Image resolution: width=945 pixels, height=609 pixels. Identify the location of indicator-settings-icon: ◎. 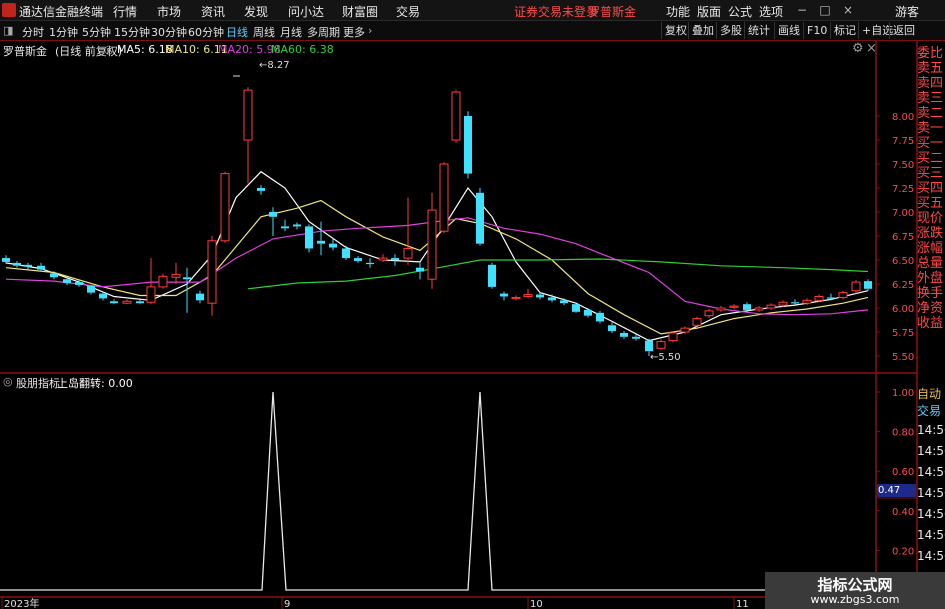
(8, 381).